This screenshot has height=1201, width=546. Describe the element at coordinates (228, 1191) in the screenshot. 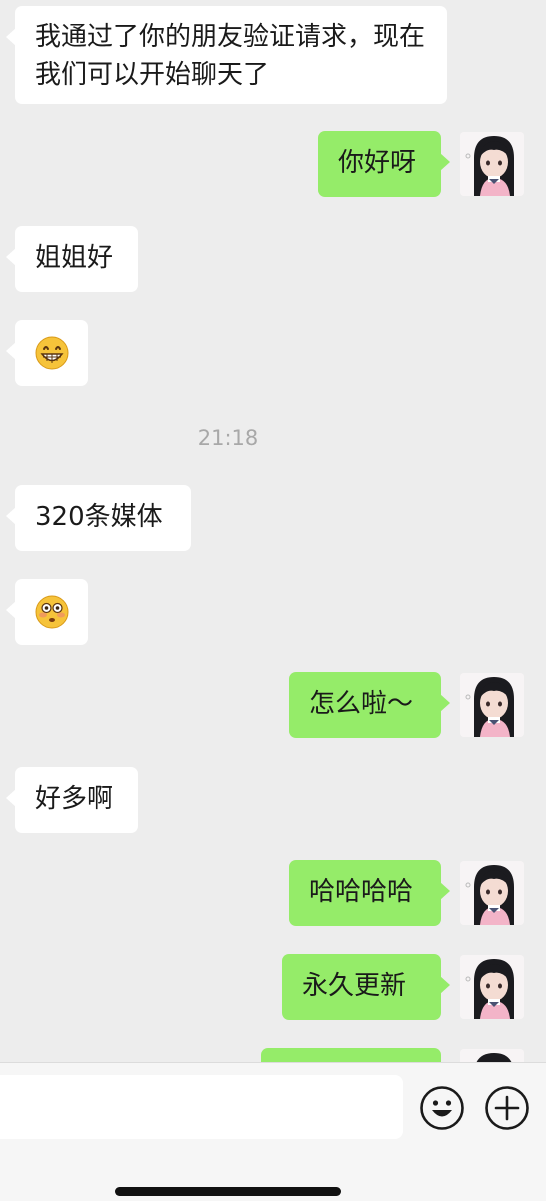

I see `home-indicator` at that location.